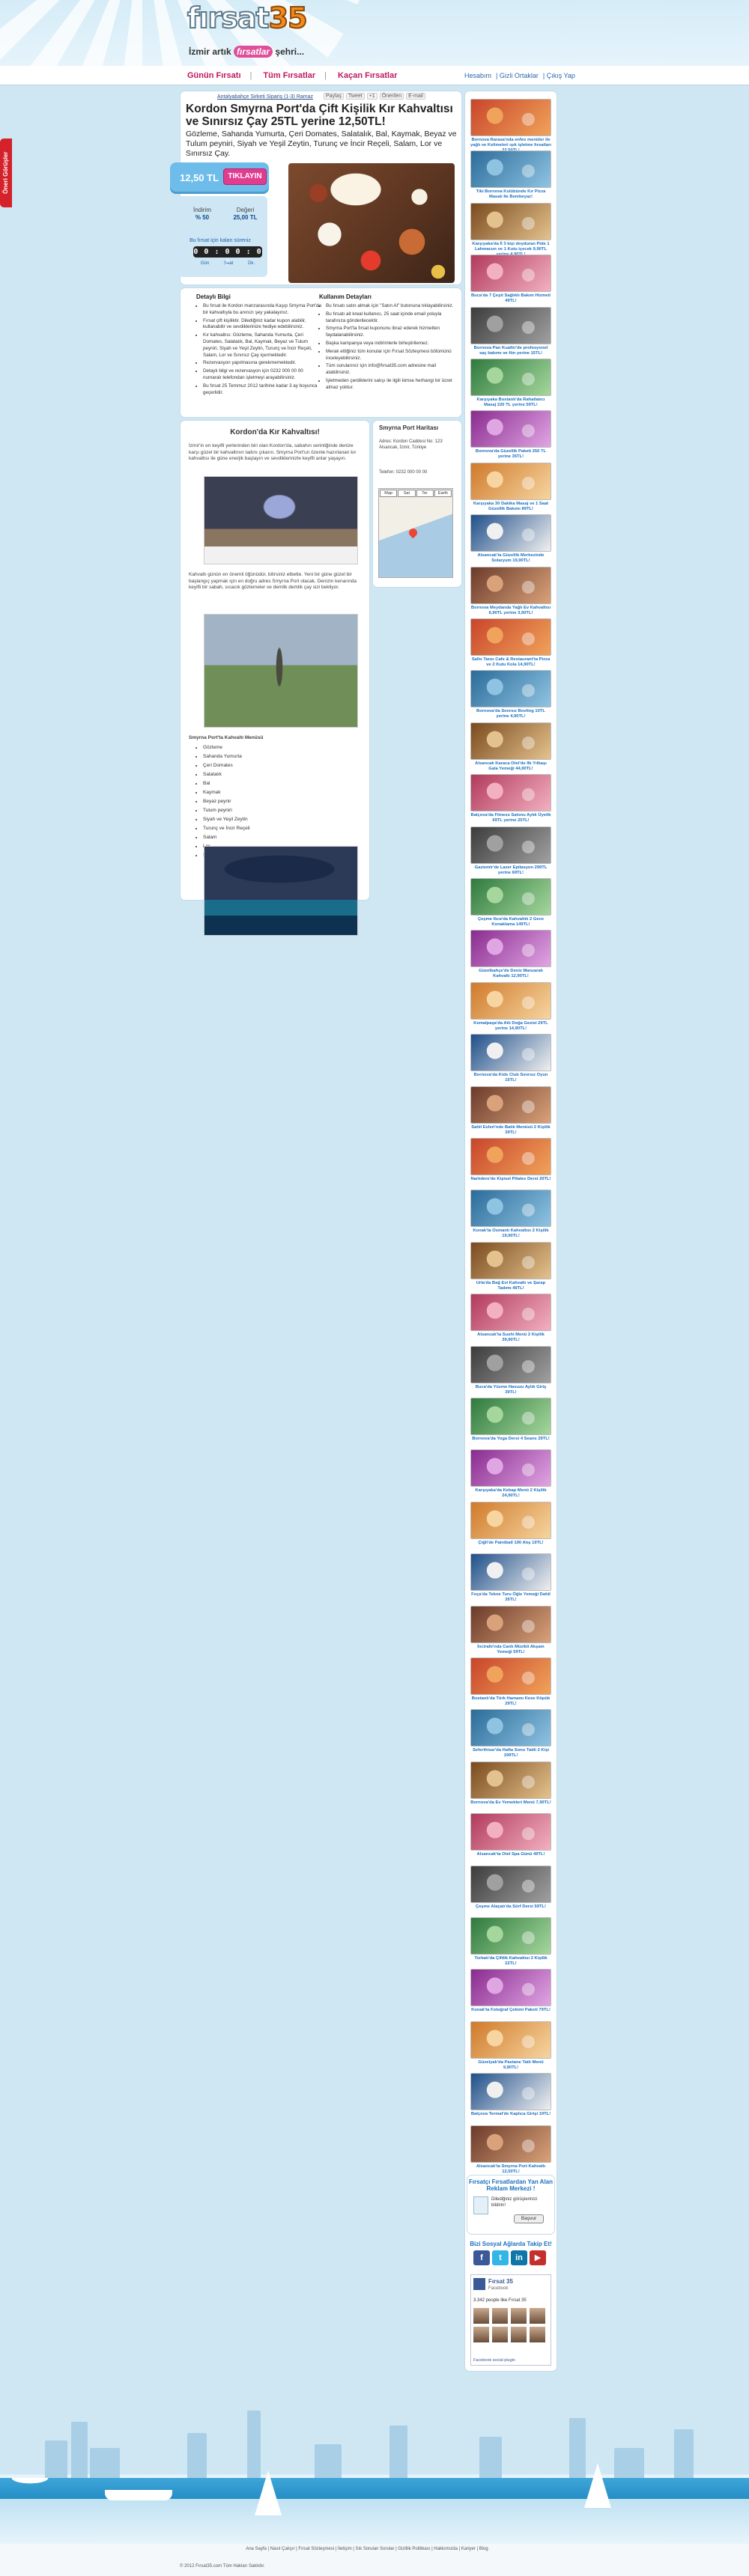  Describe the element at coordinates (501, 2257) in the screenshot. I see `twitter-icon: t` at that location.